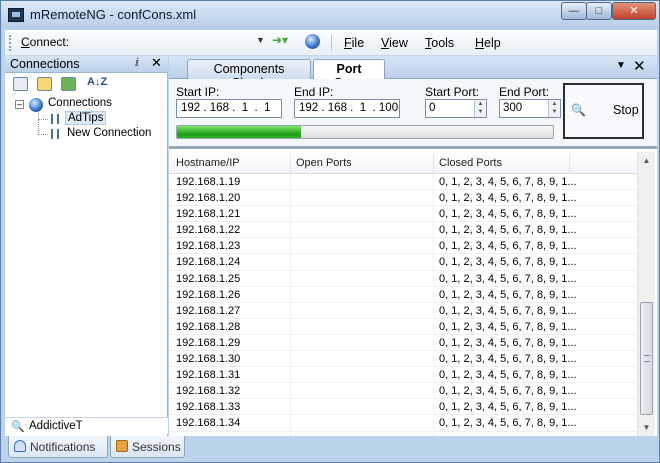 This screenshot has width=660, height=463. I want to click on tree-item-new-connection: New Connection, so click(109, 133).